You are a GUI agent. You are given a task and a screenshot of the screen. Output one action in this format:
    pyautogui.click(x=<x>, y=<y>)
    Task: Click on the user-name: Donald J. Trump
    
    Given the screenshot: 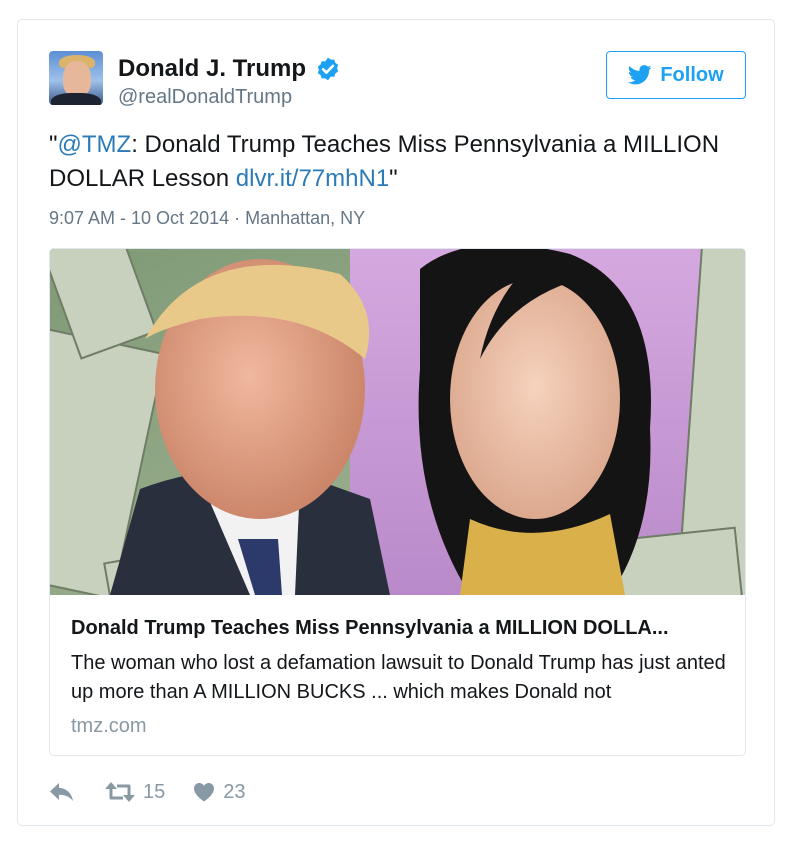 What is the action you would take?
    pyautogui.click(x=212, y=69)
    